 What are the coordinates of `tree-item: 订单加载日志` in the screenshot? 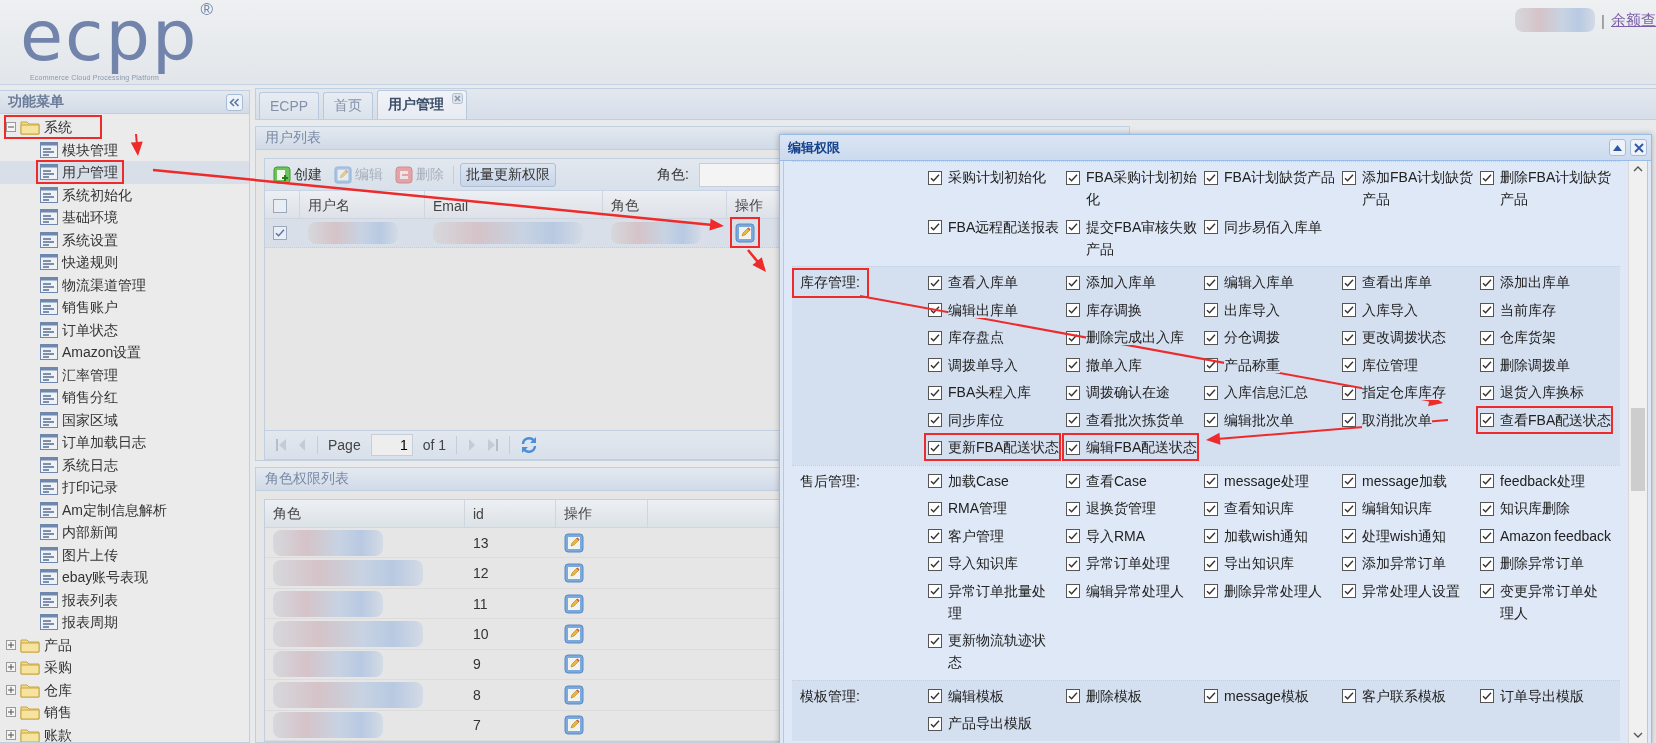 It's located at (124, 442).